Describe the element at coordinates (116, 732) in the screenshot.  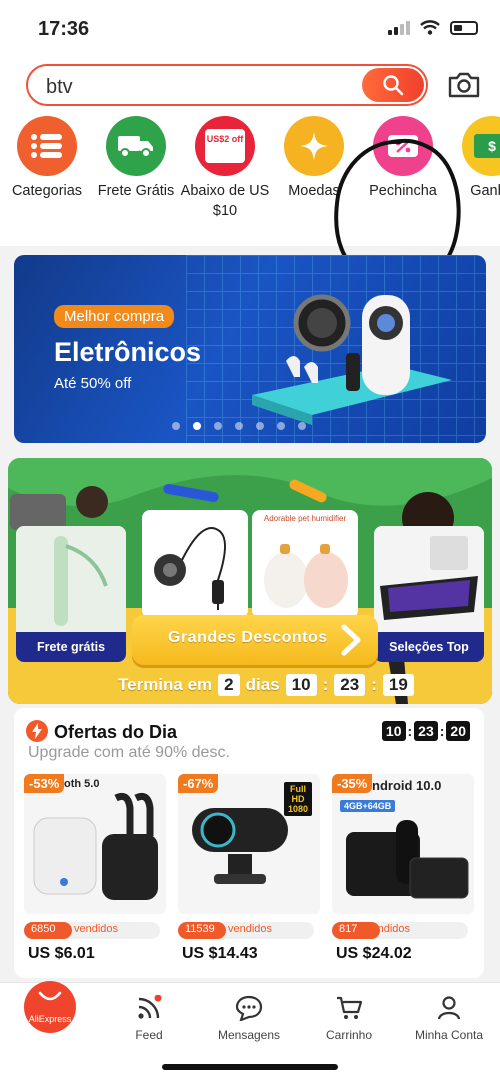
I see `deals-title: Ofertas do Dia` at that location.